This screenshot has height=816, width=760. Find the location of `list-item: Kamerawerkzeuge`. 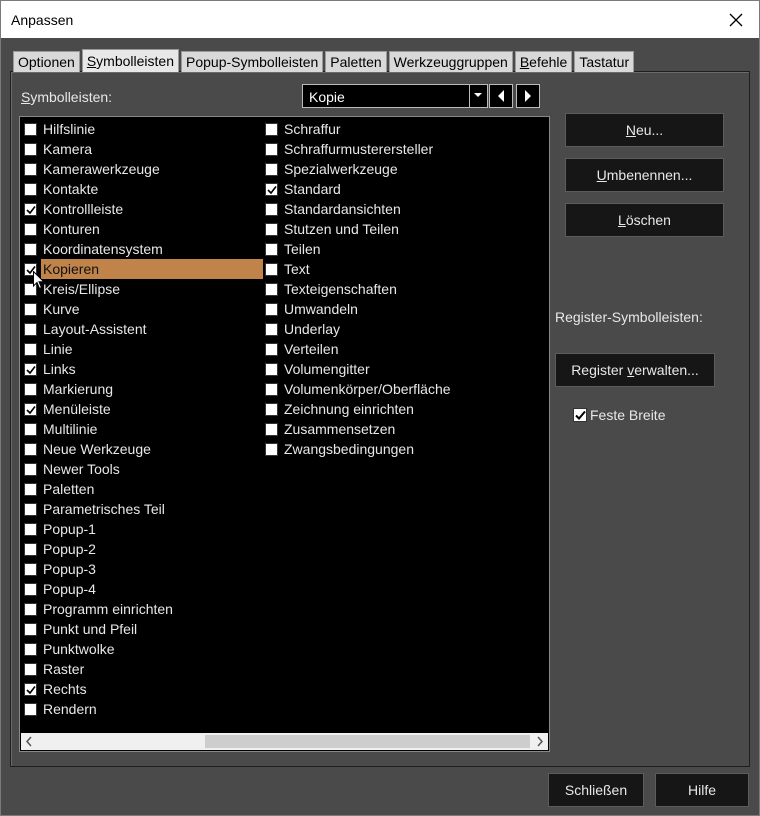

list-item: Kamerawerkzeuge is located at coordinates (142, 169).